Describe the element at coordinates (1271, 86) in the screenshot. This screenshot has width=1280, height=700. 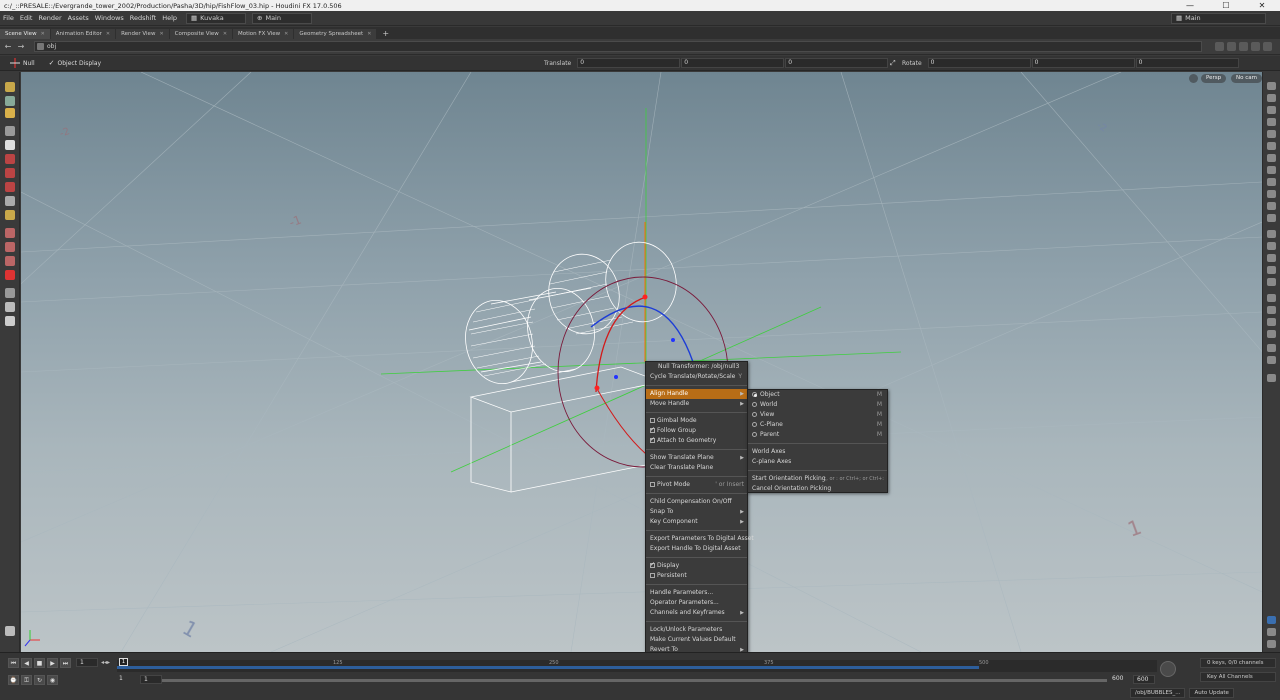
I see `display-icon` at that location.